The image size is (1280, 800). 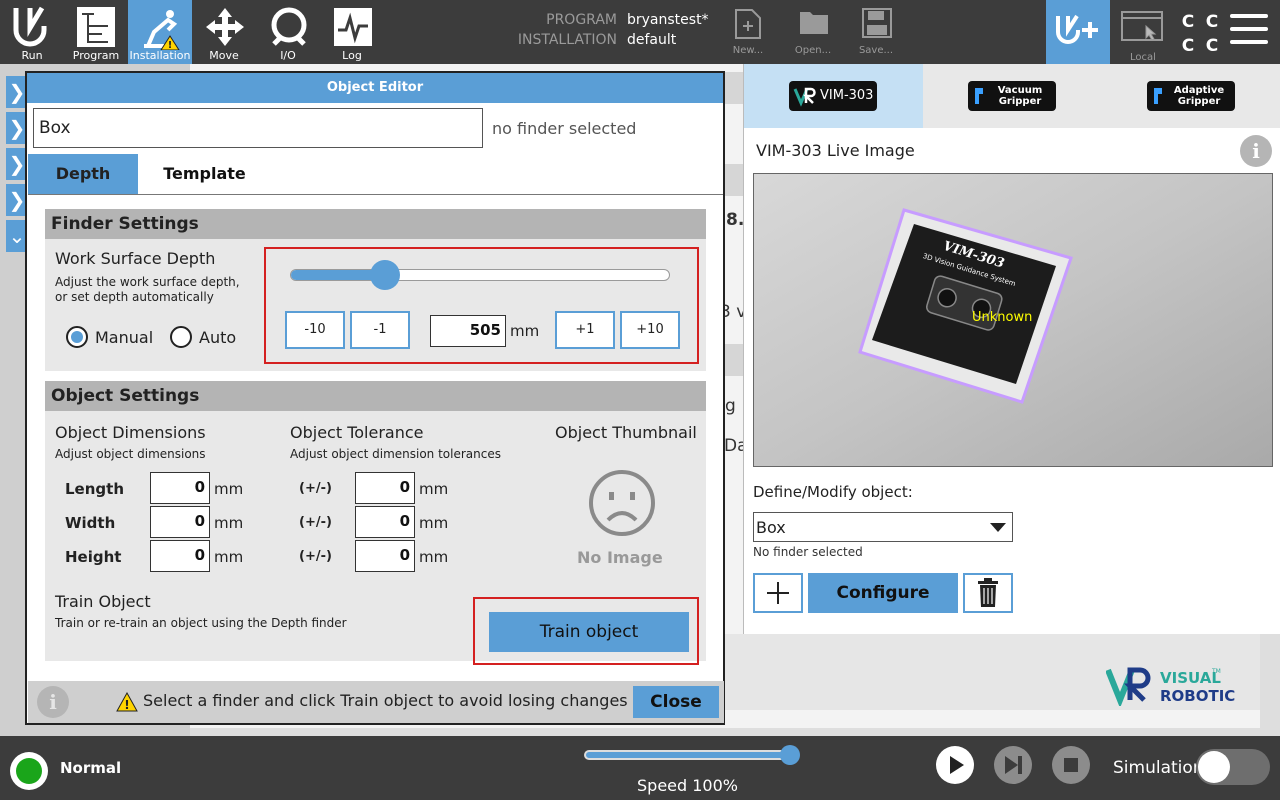 I want to click on auto-radio, so click(x=181, y=337).